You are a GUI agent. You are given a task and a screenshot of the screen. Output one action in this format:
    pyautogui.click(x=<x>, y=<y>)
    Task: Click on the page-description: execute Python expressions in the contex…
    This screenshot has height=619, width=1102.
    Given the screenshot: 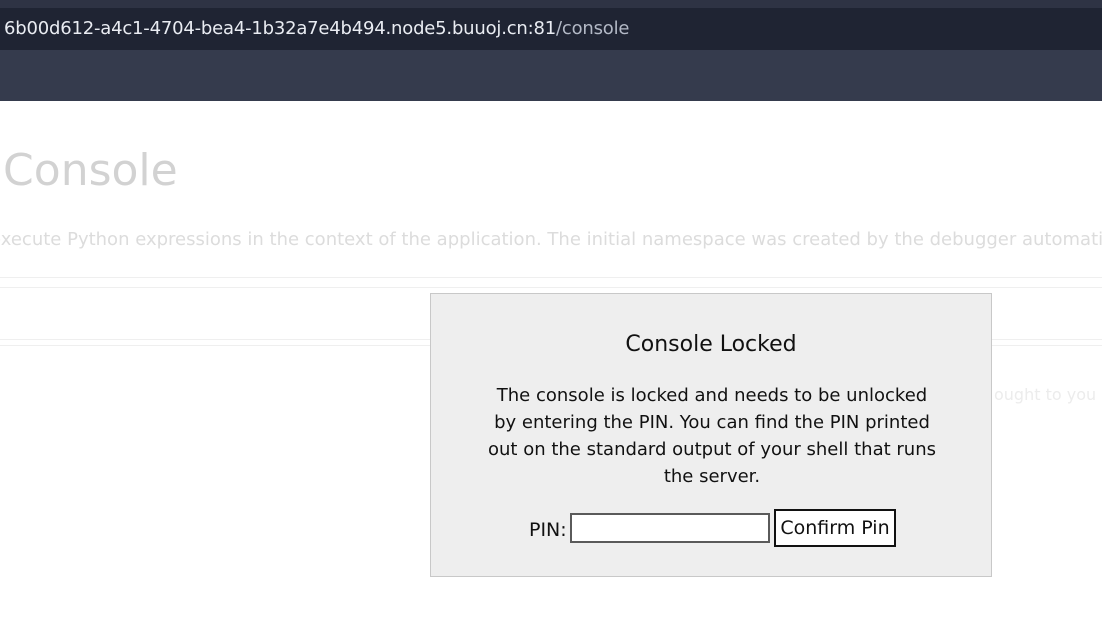 What is the action you would take?
    pyautogui.click(x=551, y=239)
    